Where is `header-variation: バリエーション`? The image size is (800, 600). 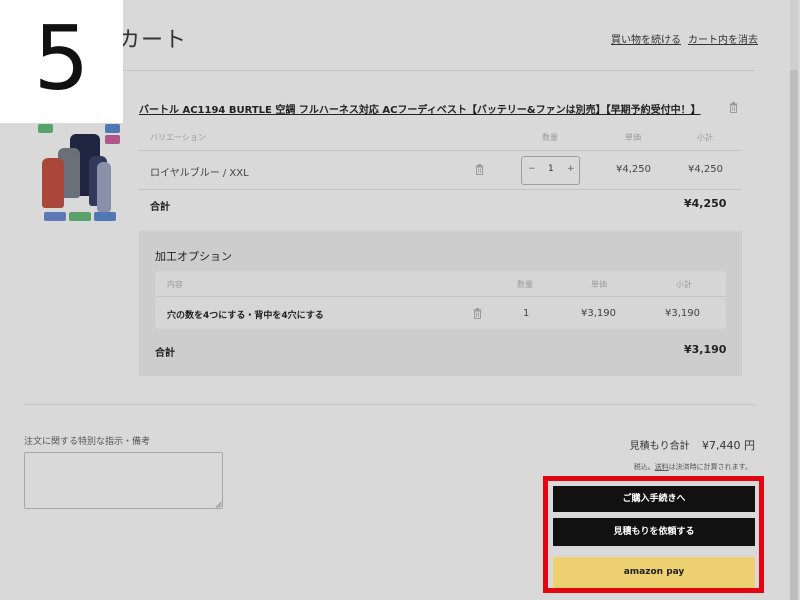 header-variation: バリエーション is located at coordinates (178, 137).